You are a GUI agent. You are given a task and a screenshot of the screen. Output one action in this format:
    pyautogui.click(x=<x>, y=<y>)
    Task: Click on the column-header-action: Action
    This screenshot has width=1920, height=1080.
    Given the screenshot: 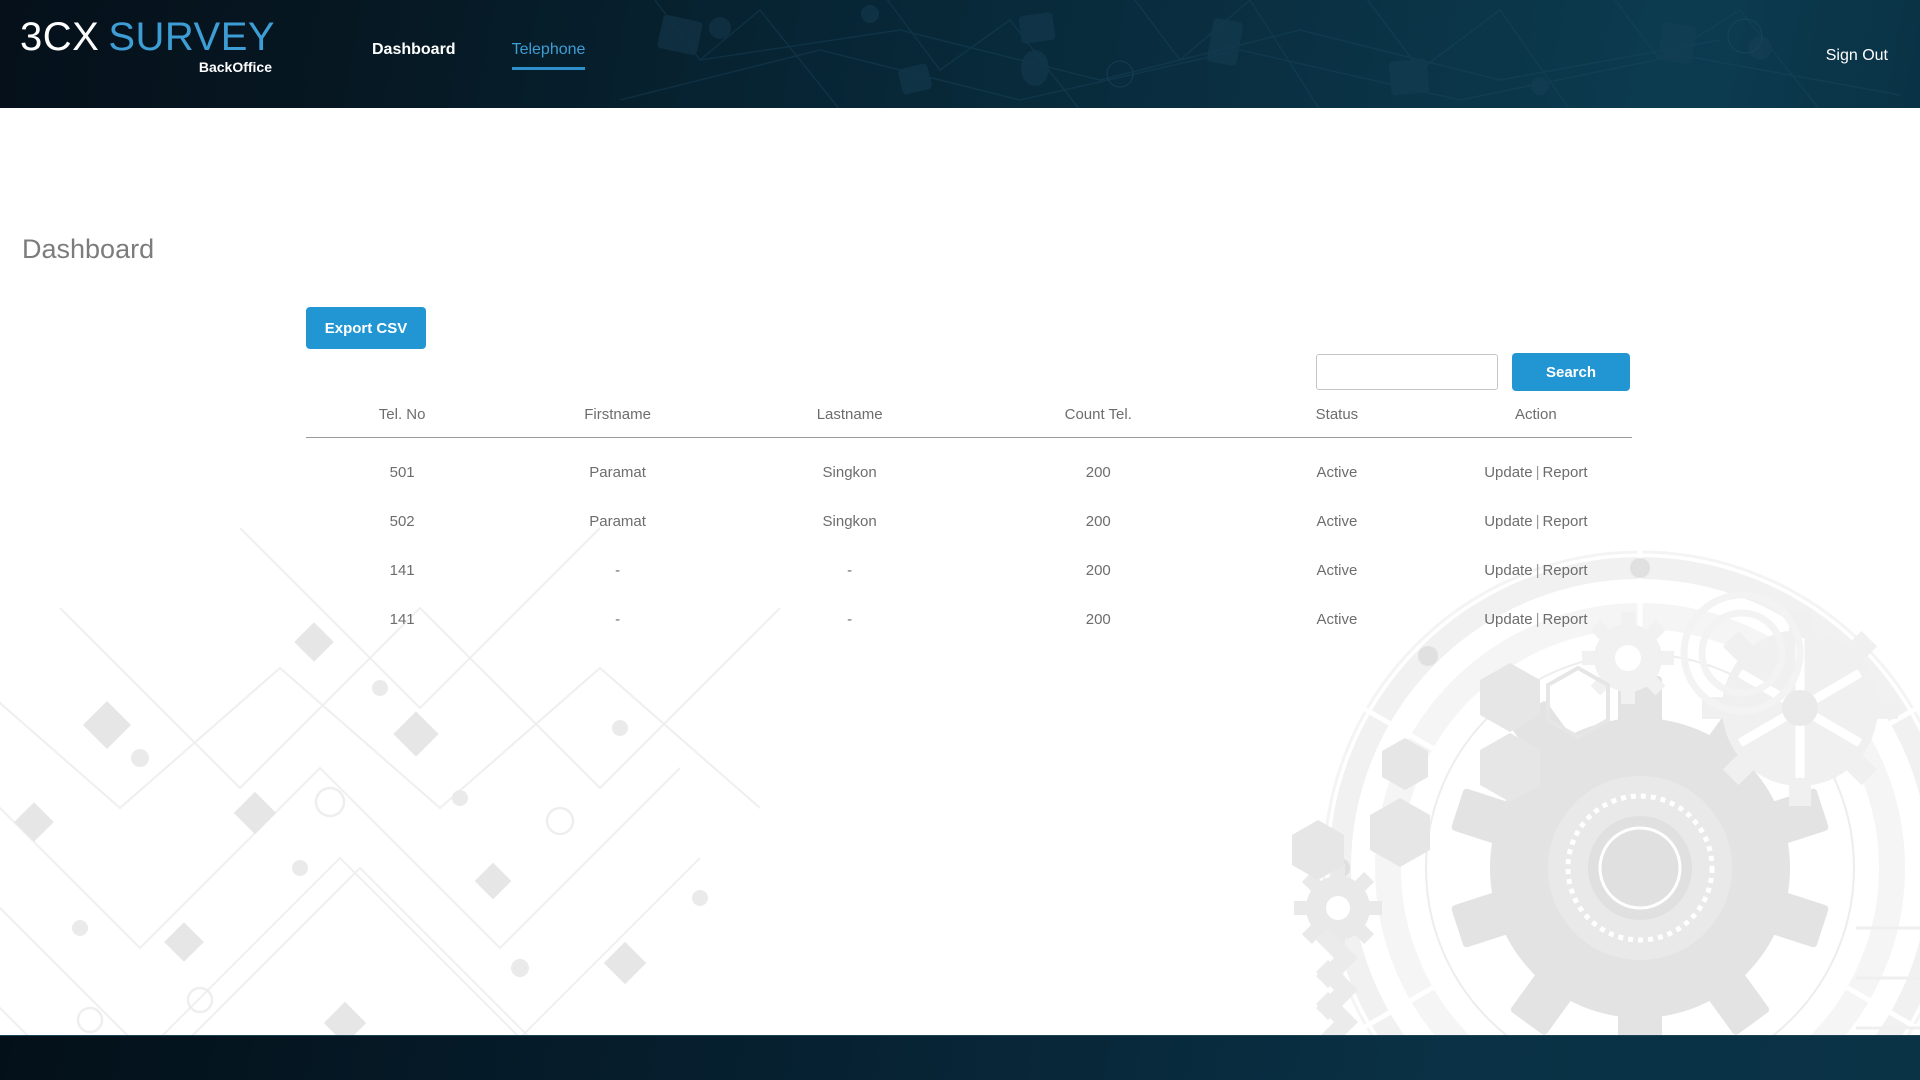 What is the action you would take?
    pyautogui.click(x=1535, y=422)
    